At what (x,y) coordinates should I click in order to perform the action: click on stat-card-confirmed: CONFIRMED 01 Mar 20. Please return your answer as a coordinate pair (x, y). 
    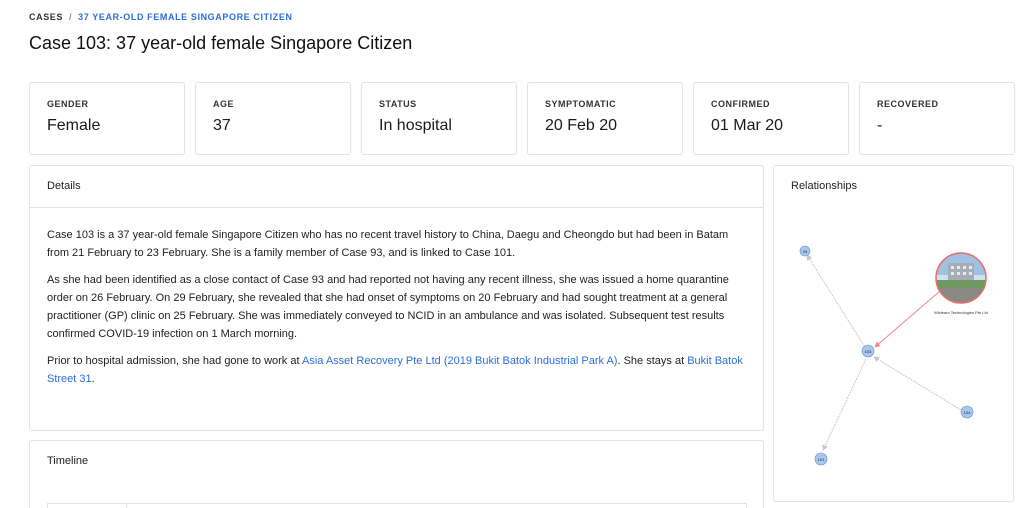
    Looking at the image, I should click on (771, 118).